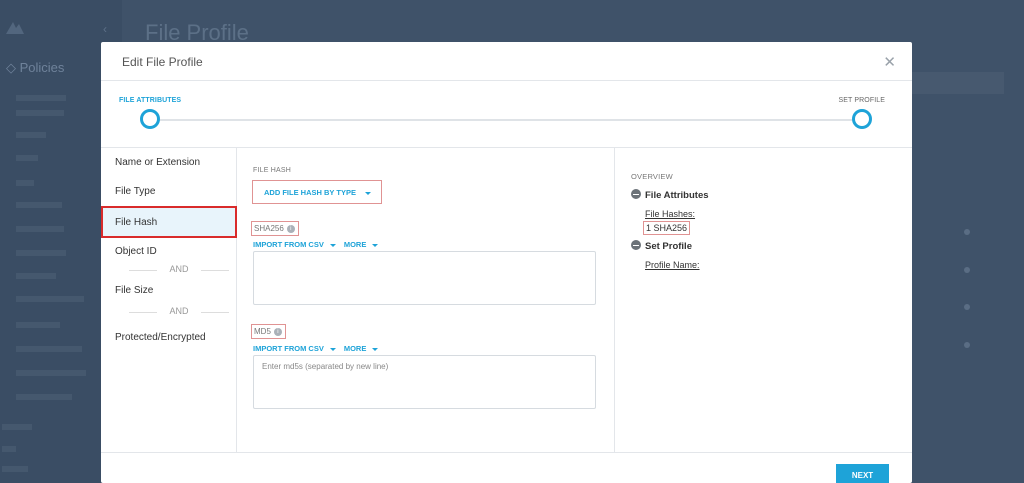  I want to click on collapse-sidebar-icon: ‹, so click(105, 29).